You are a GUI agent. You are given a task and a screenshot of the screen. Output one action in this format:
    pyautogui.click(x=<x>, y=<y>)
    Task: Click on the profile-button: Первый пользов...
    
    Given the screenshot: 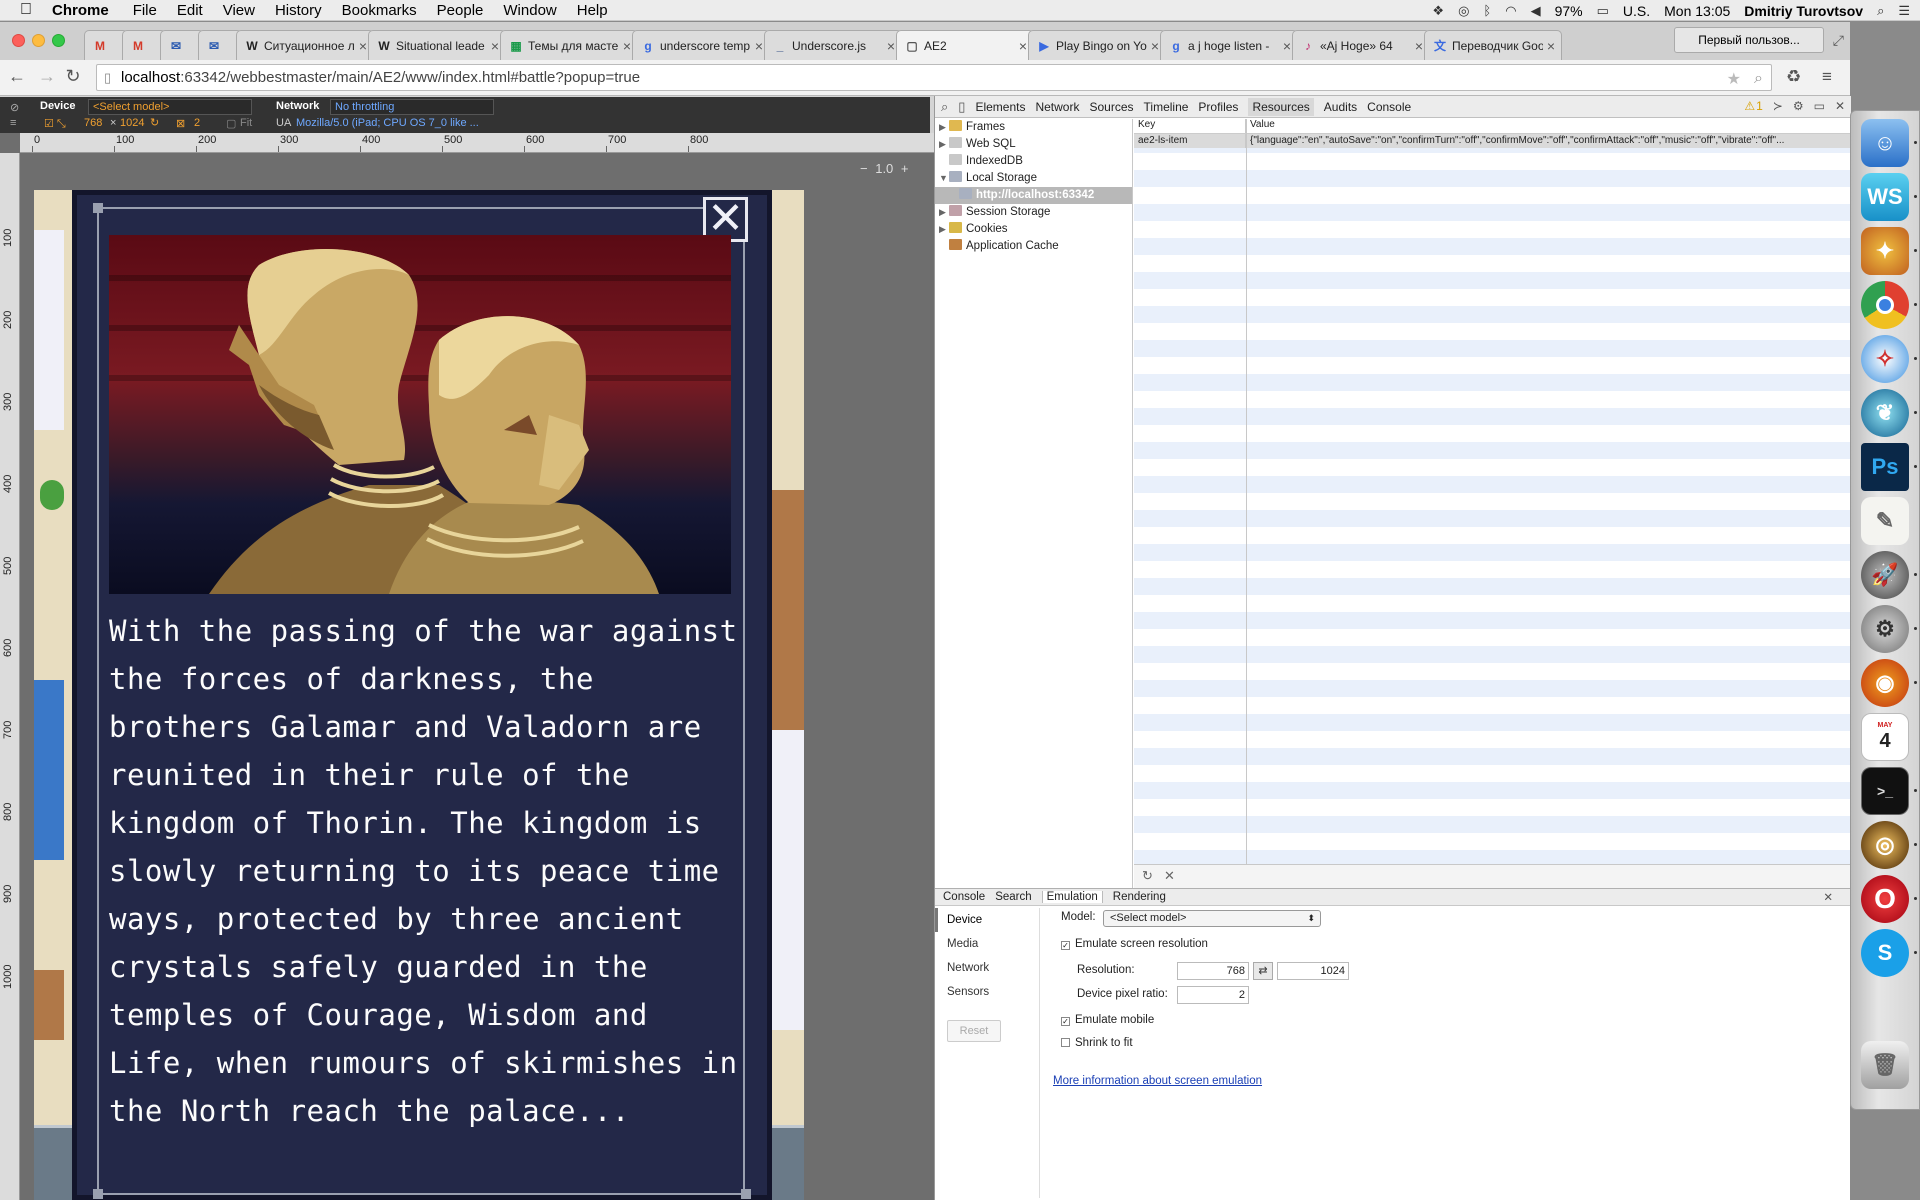 What is the action you would take?
    pyautogui.click(x=1749, y=40)
    